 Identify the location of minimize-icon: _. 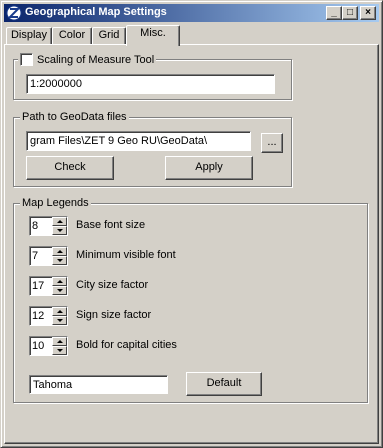
(334, 12).